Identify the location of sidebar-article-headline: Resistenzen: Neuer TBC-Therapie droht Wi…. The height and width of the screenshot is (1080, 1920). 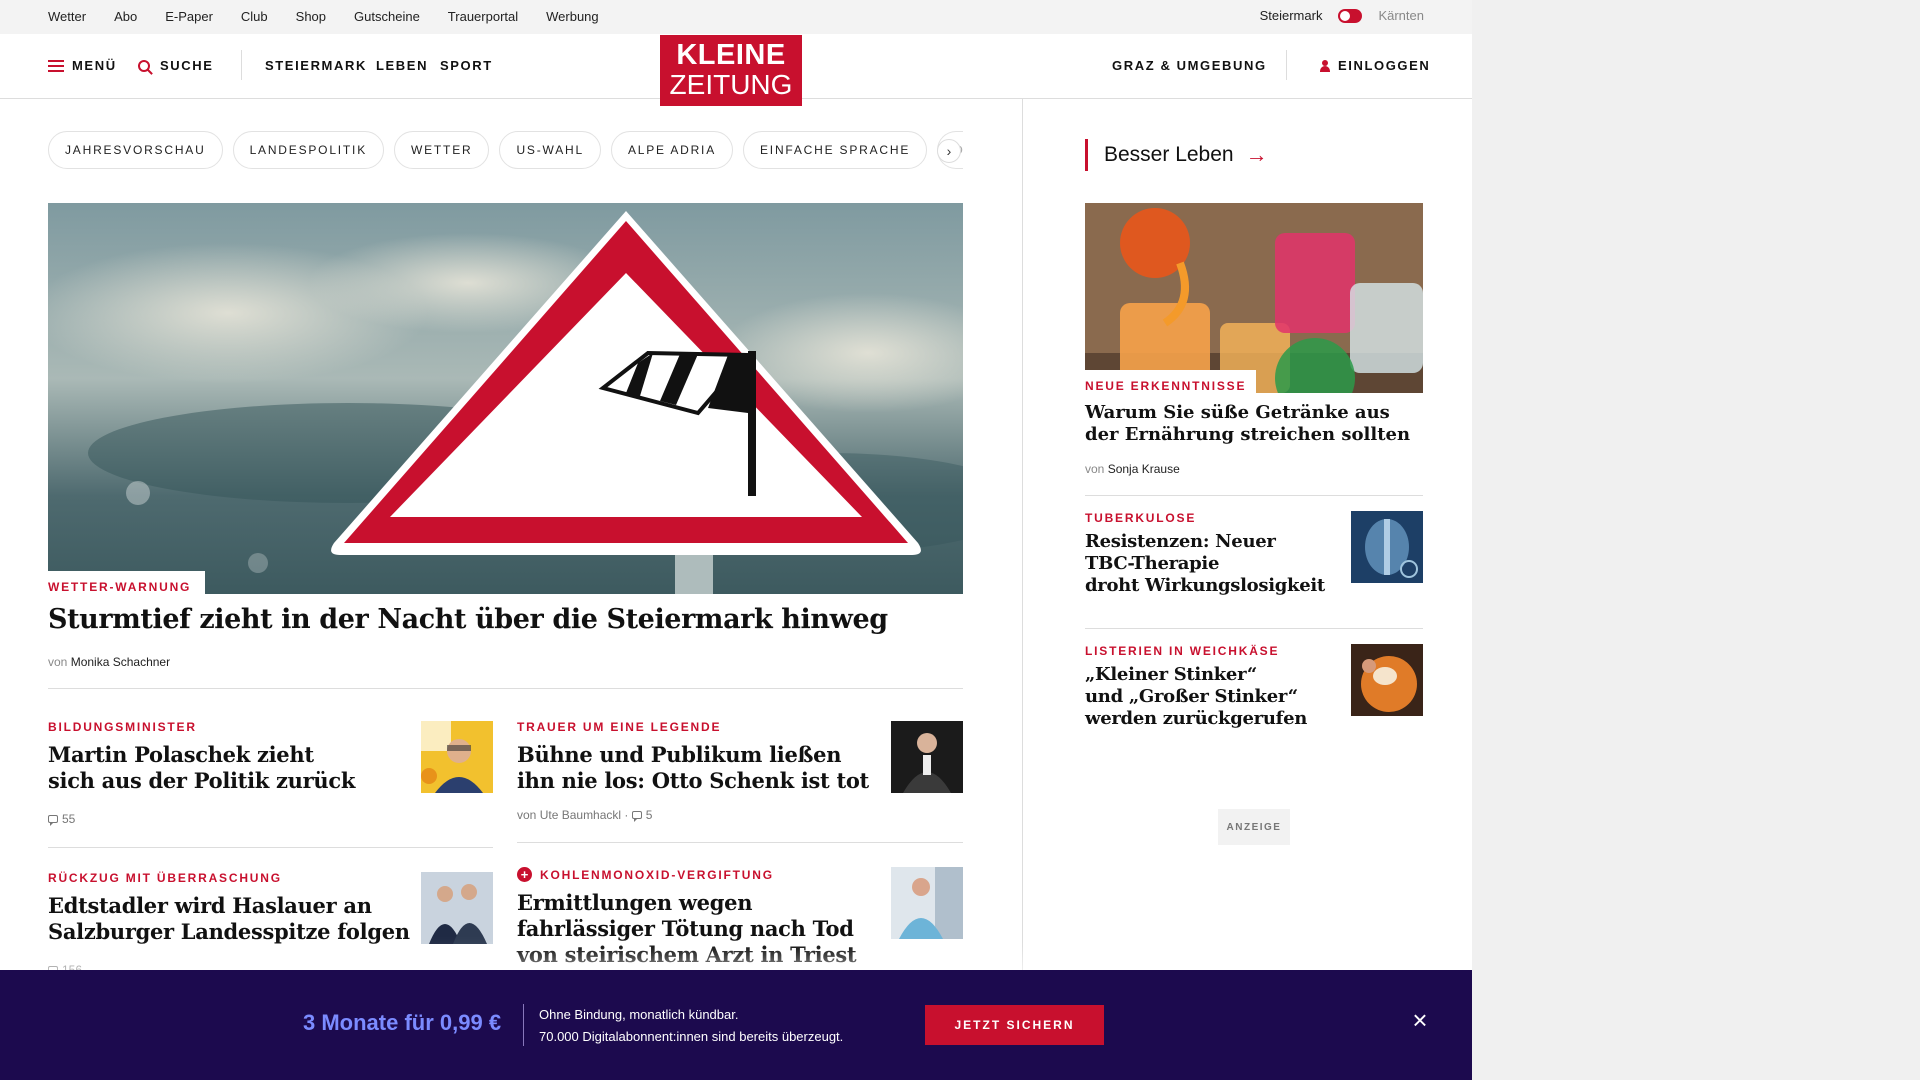
(1215, 564).